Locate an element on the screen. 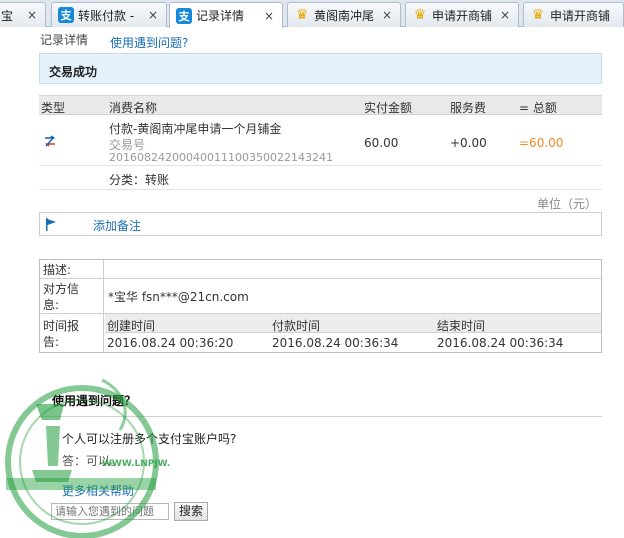 The height and width of the screenshot is (538, 624). paid-time-value: 2016.08.24 00:36:34 is located at coordinates (335, 343).